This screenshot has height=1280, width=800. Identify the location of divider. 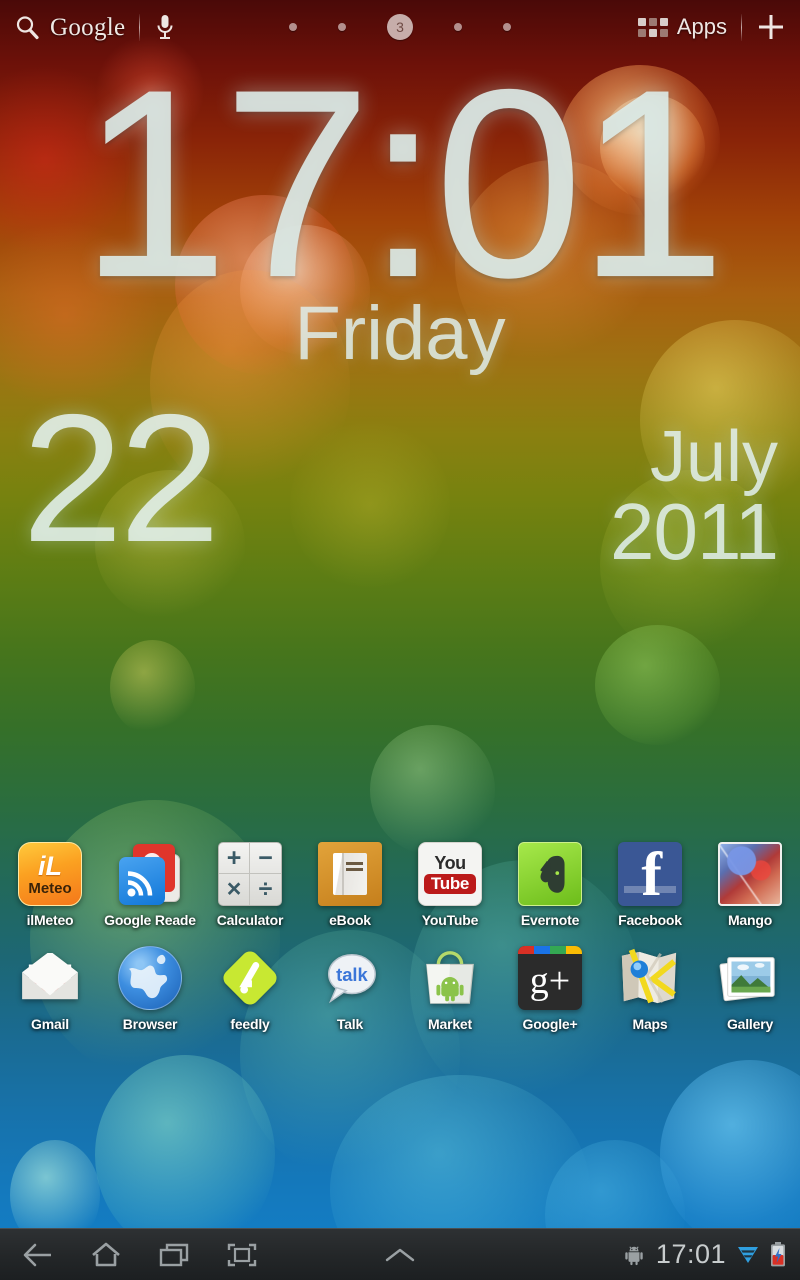
(741, 27).